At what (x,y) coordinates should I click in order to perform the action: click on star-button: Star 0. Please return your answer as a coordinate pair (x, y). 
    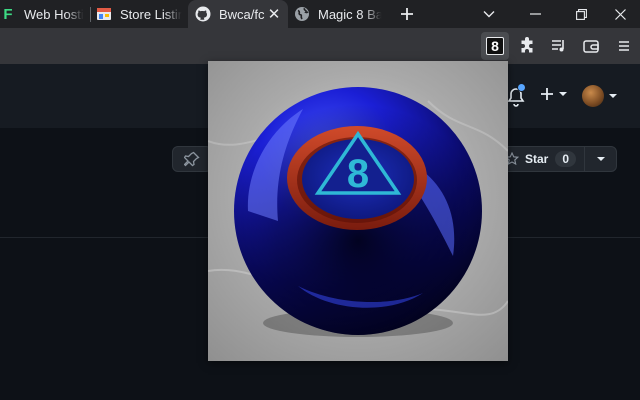
    Looking at the image, I should click on (541, 159).